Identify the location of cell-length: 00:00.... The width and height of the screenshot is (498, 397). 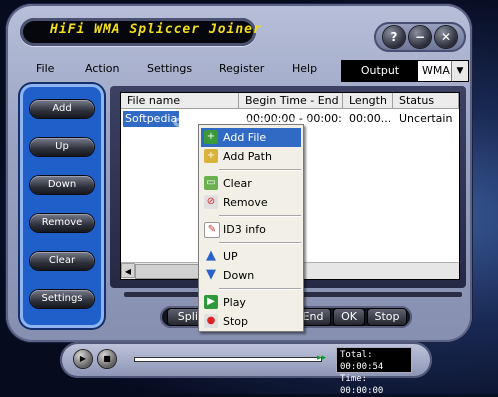
(370, 118).